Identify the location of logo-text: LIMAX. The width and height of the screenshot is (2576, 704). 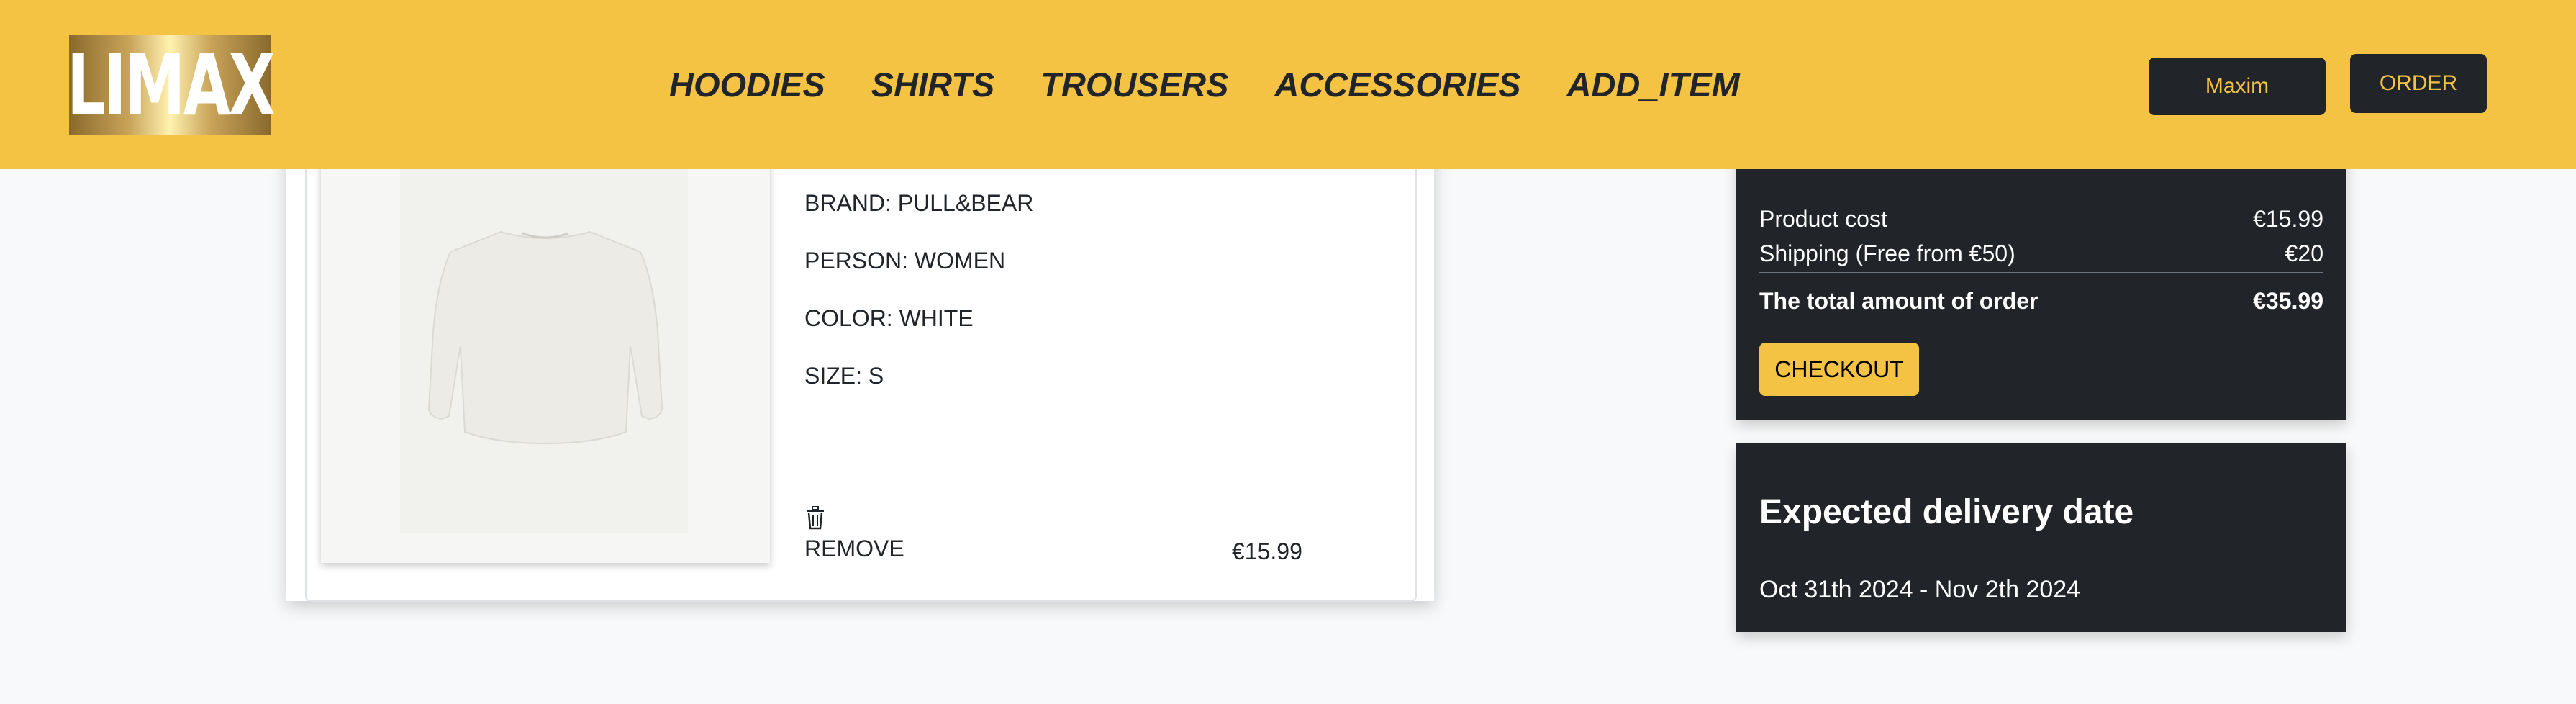
(170, 85).